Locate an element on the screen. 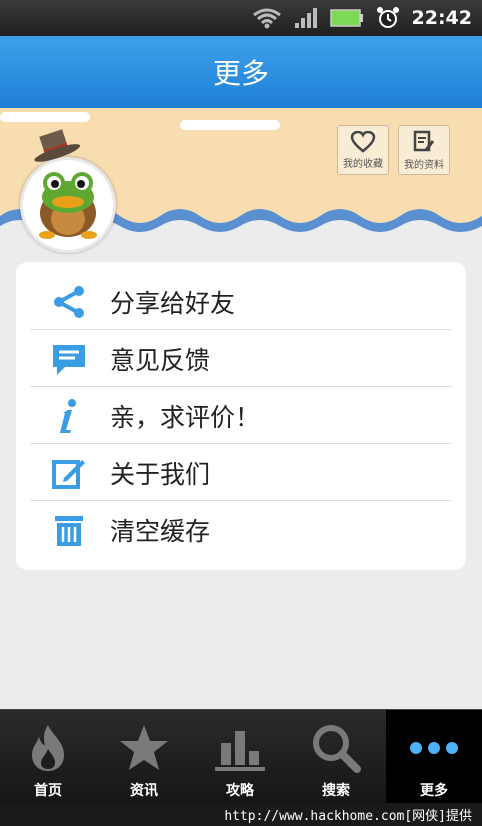 The height and width of the screenshot is (826, 482). tab-label: 搜索 is located at coordinates (336, 791).